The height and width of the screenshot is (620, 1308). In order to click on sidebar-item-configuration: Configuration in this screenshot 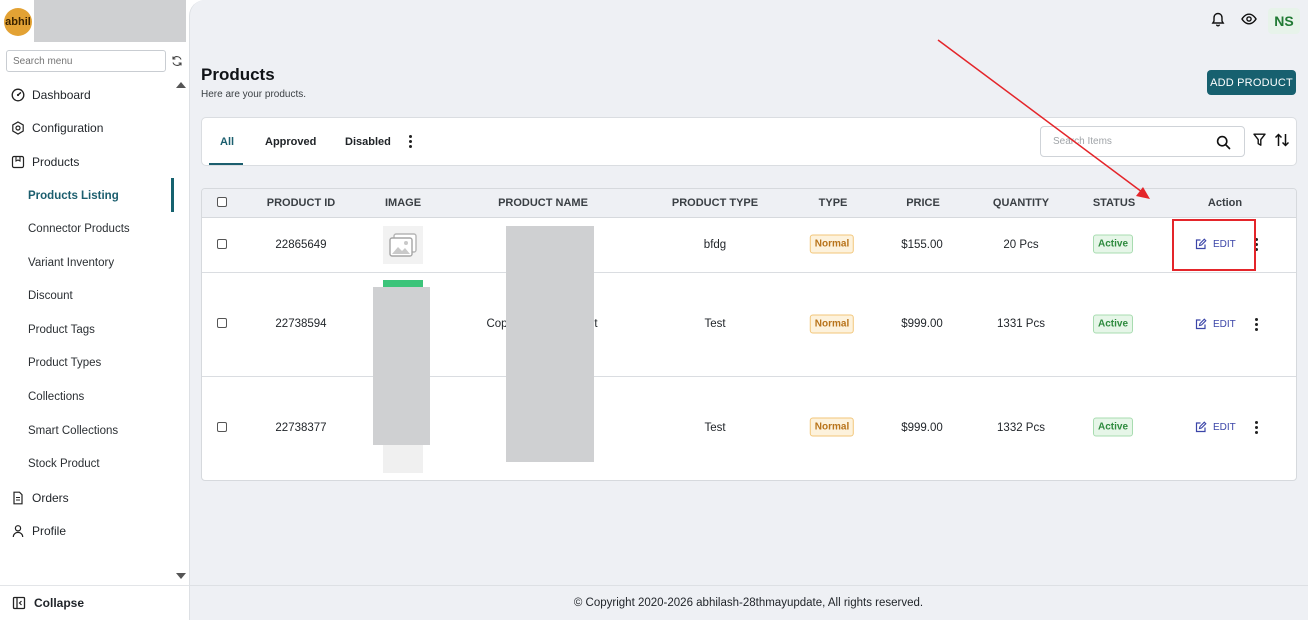, I will do `click(86, 128)`.